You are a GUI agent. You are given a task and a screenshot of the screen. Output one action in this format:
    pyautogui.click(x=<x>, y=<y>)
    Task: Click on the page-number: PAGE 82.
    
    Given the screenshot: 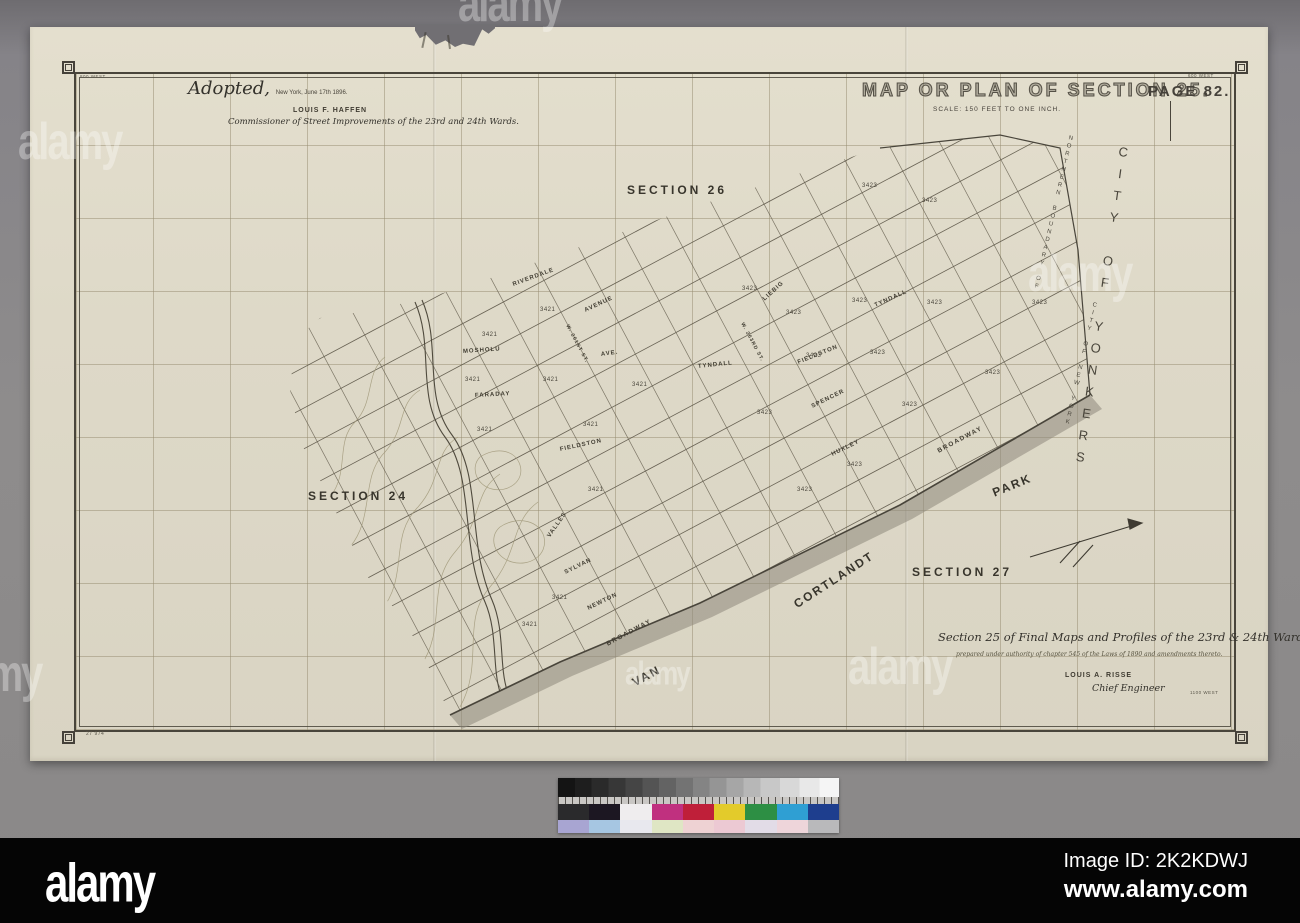 What is the action you would take?
    pyautogui.click(x=1189, y=91)
    